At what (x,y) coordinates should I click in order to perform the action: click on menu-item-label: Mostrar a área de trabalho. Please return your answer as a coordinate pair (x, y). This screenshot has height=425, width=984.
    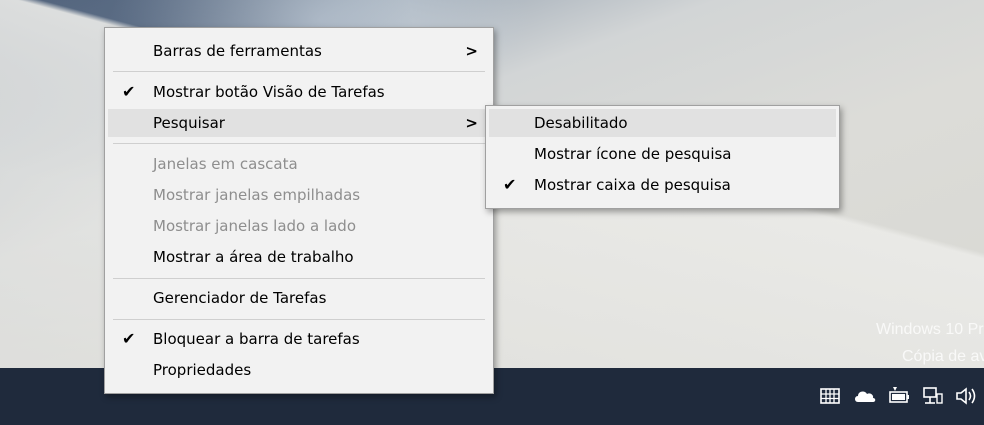
    Looking at the image, I should click on (253, 257).